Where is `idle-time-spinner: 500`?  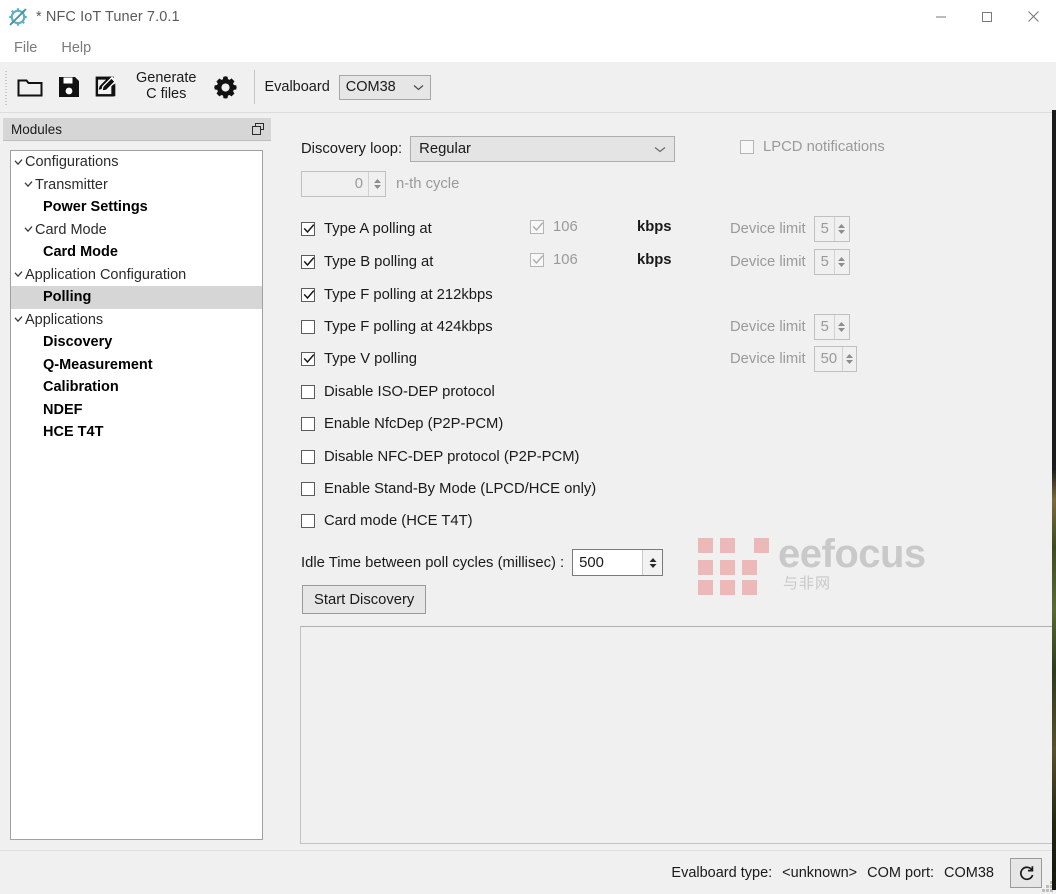 idle-time-spinner: 500 is located at coordinates (618, 562).